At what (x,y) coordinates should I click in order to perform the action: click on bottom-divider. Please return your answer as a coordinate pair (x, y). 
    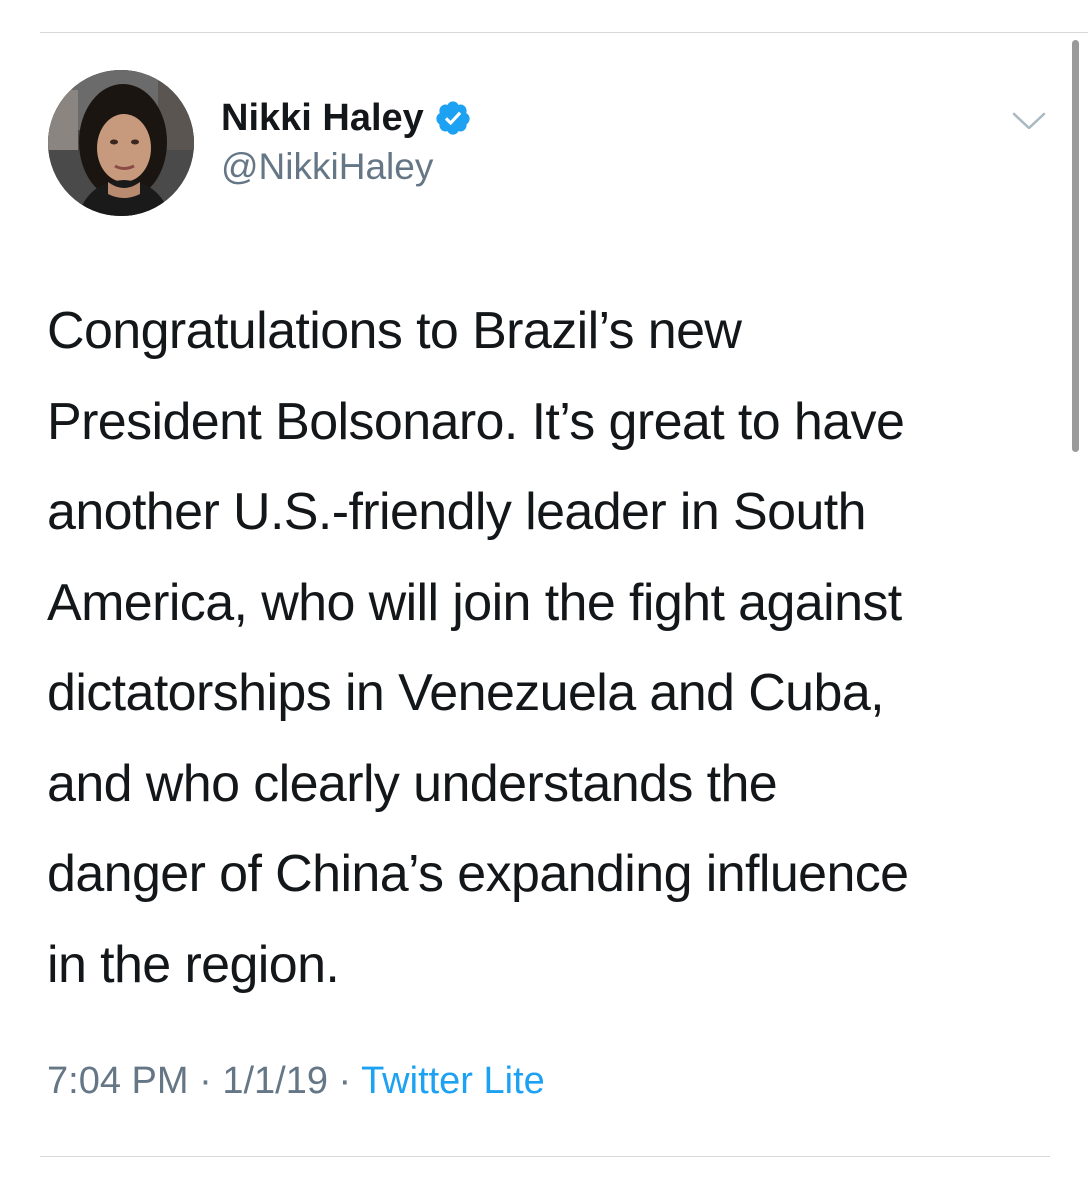
    Looking at the image, I should click on (545, 1156).